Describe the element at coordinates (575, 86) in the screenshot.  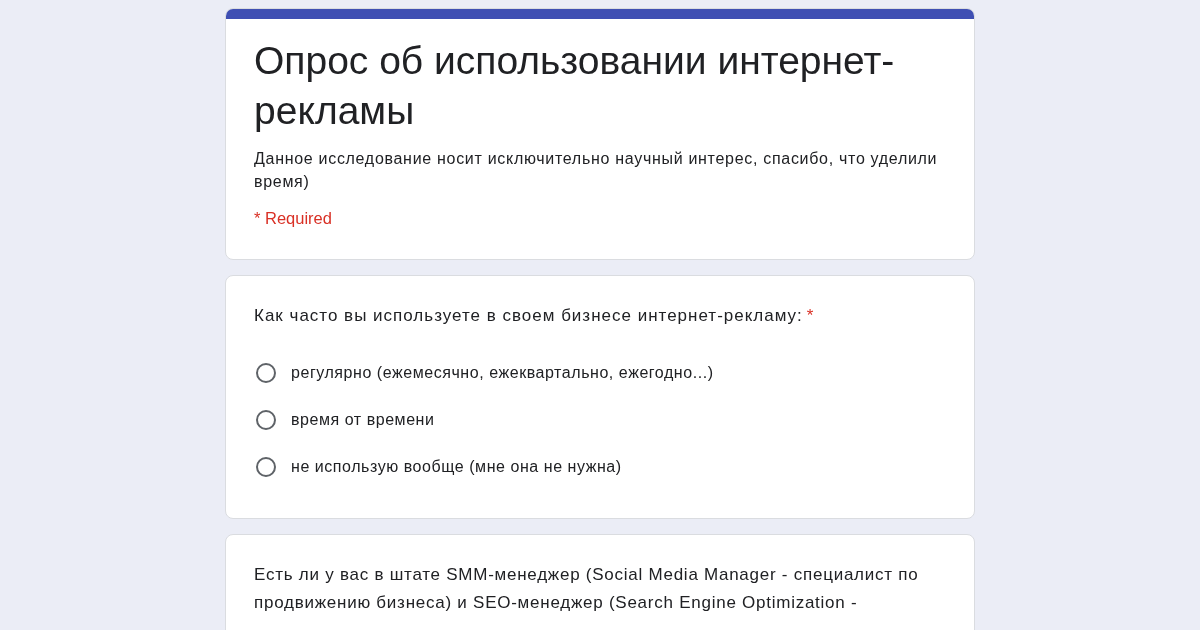
I see `form-title: Опрос об использовании интернет-рекламы` at that location.